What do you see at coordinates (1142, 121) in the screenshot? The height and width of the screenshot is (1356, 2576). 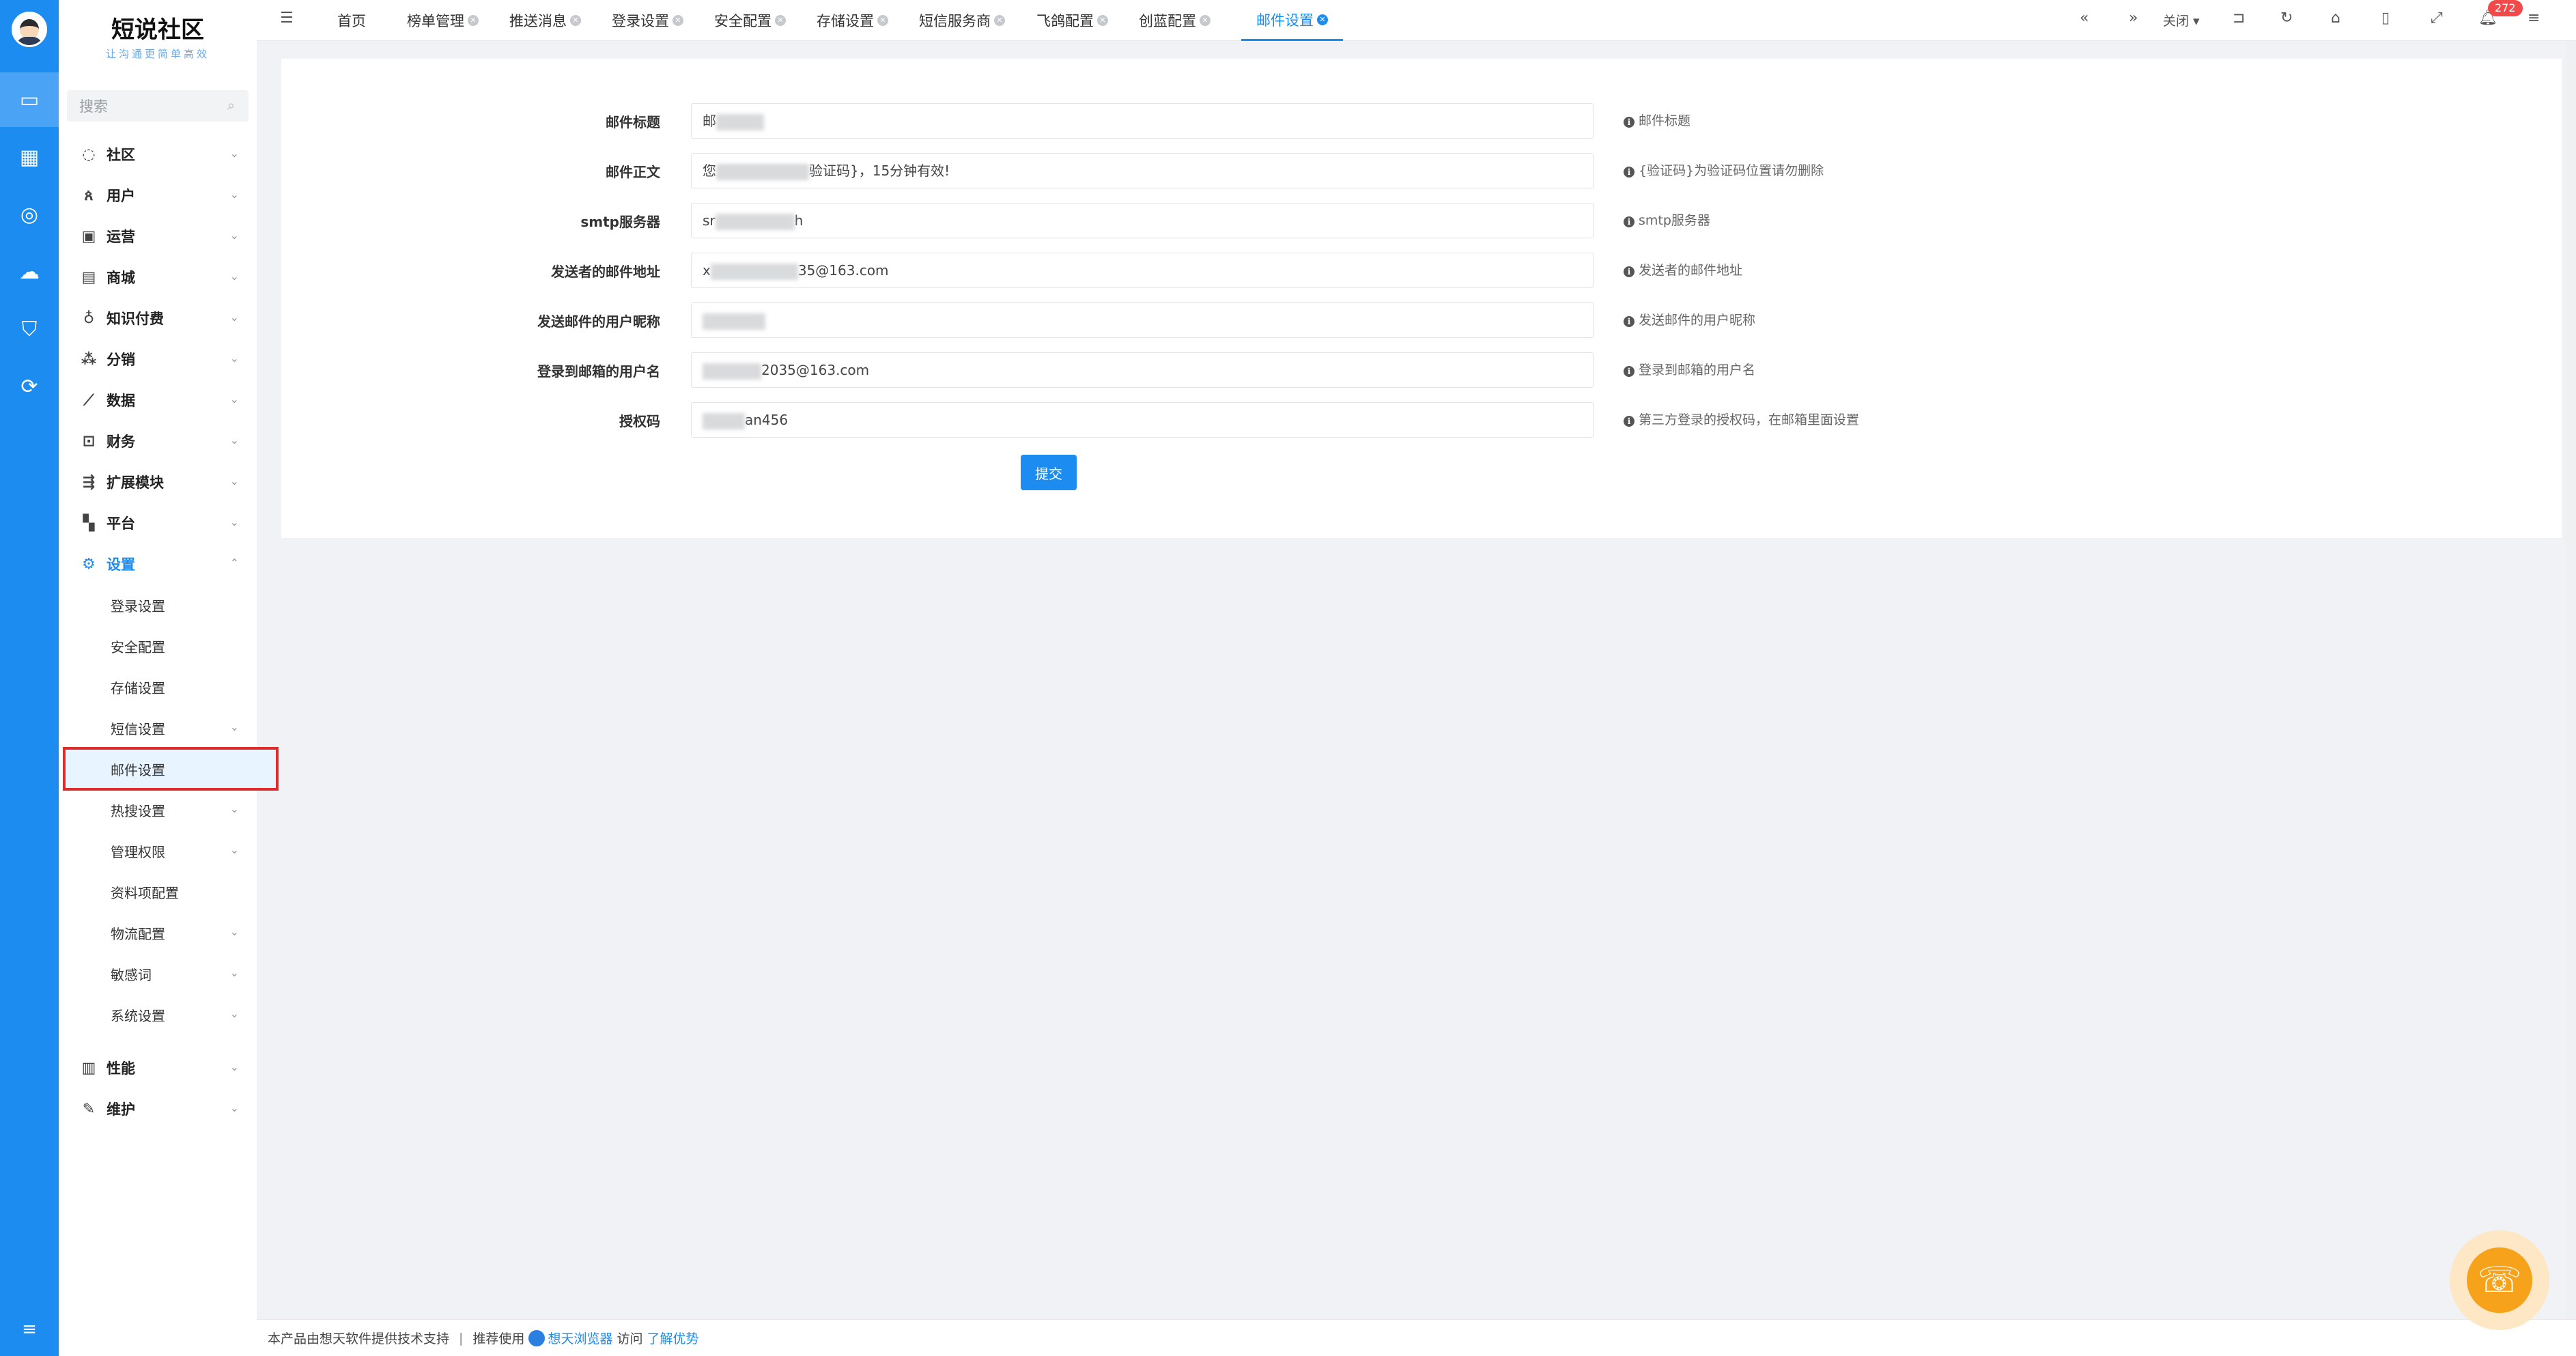 I see `email-title-input: 邮` at bounding box center [1142, 121].